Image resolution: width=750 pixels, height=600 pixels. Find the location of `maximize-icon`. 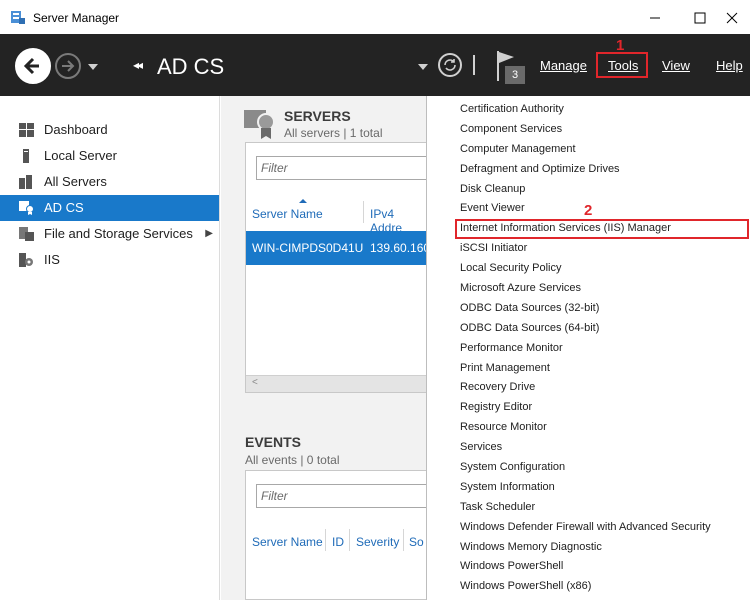

maximize-icon is located at coordinates (700, 18).